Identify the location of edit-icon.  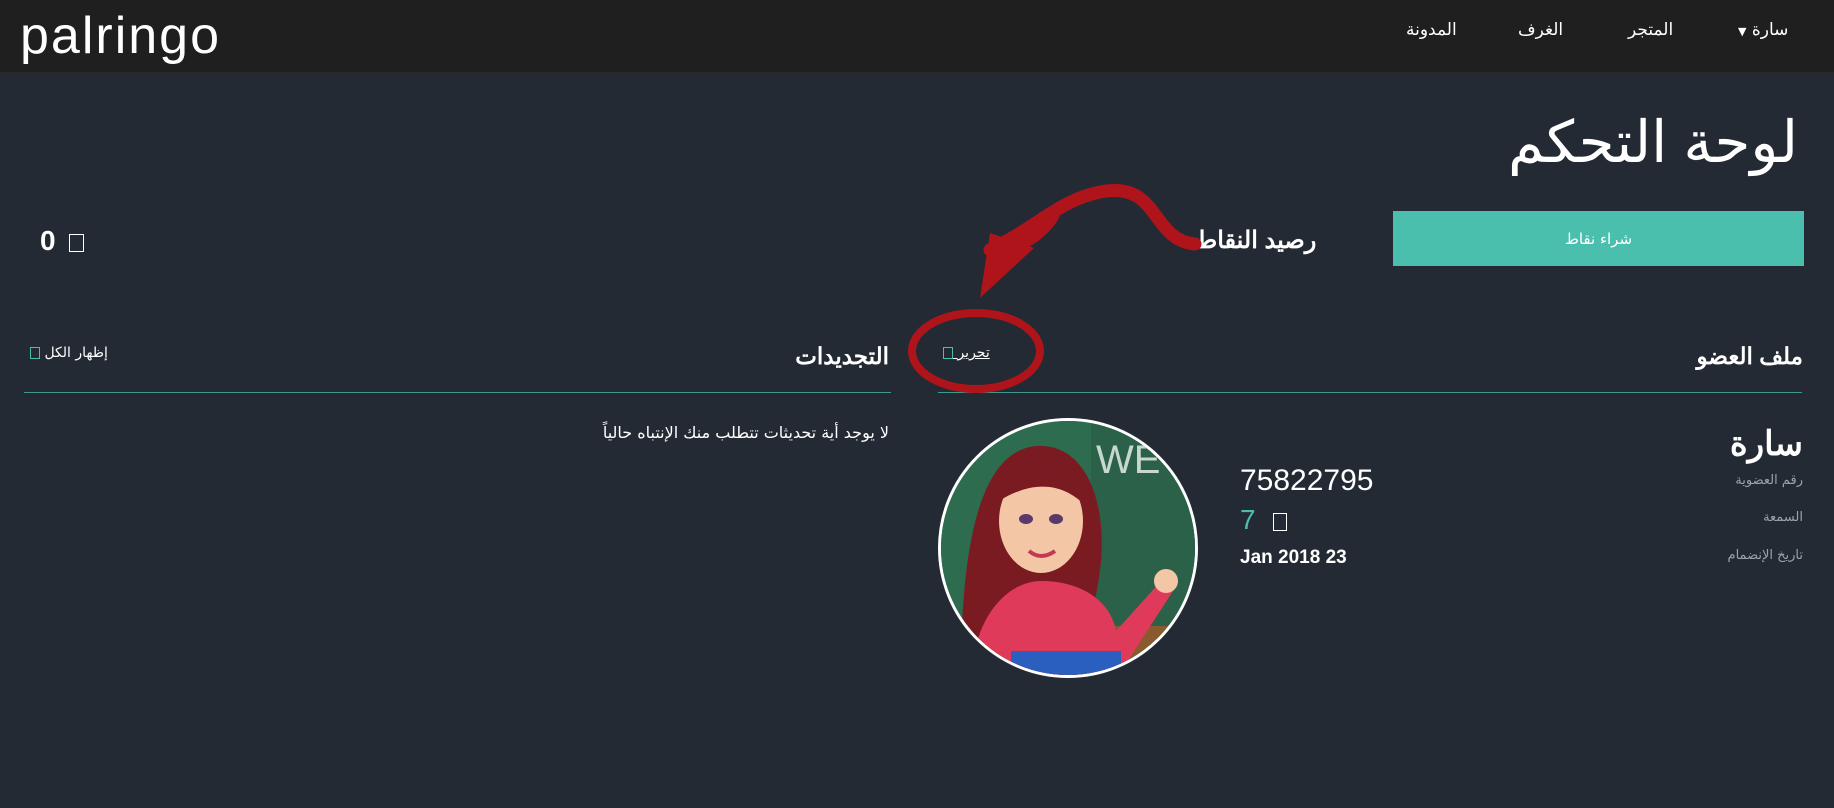
(948, 353).